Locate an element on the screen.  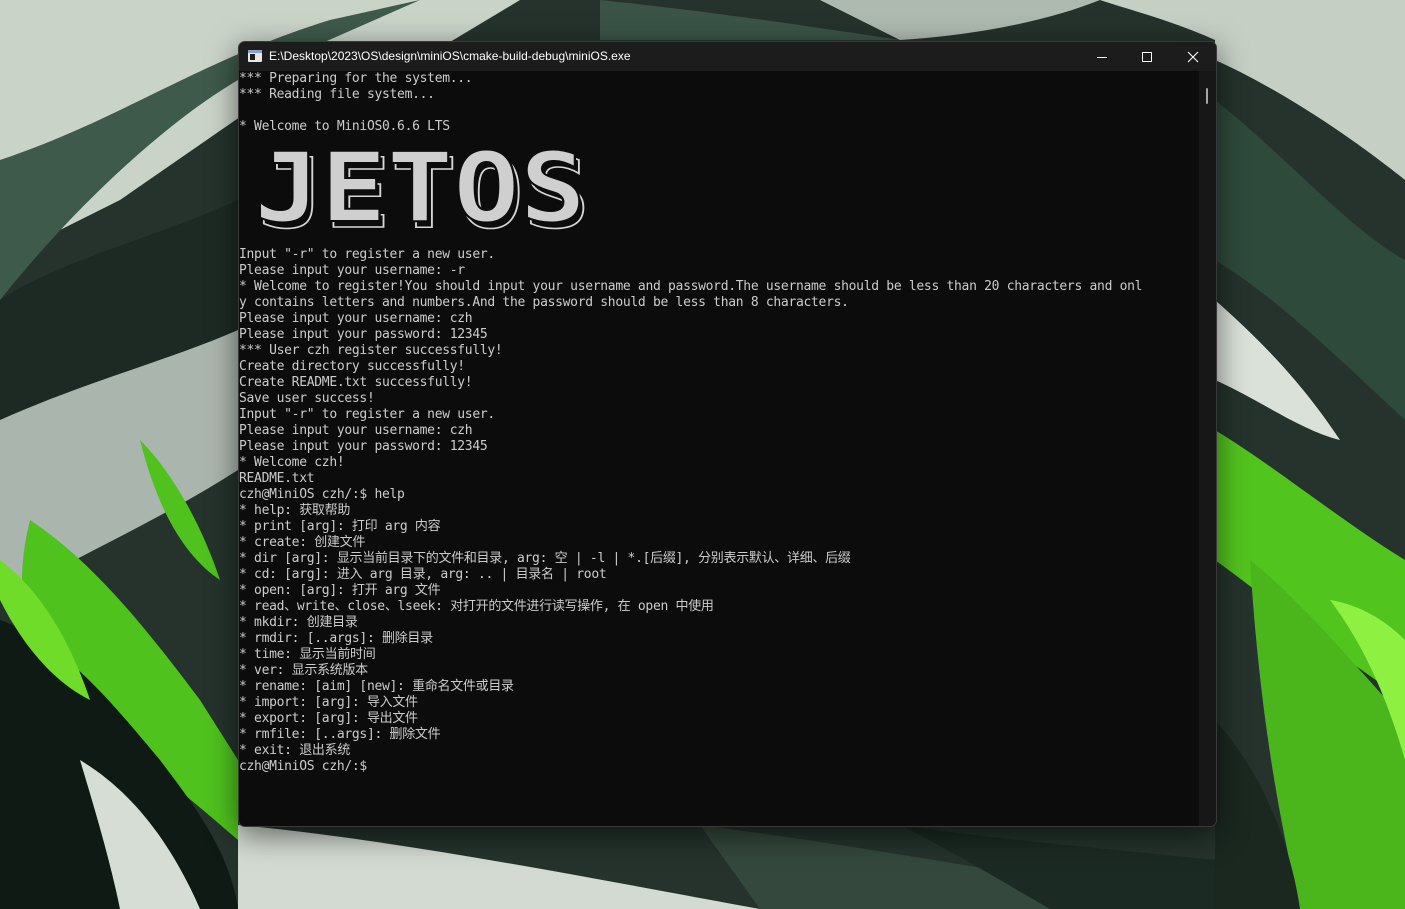
console-line: * open: [arg]: 打开 arg 文件 is located at coordinates (340, 590).